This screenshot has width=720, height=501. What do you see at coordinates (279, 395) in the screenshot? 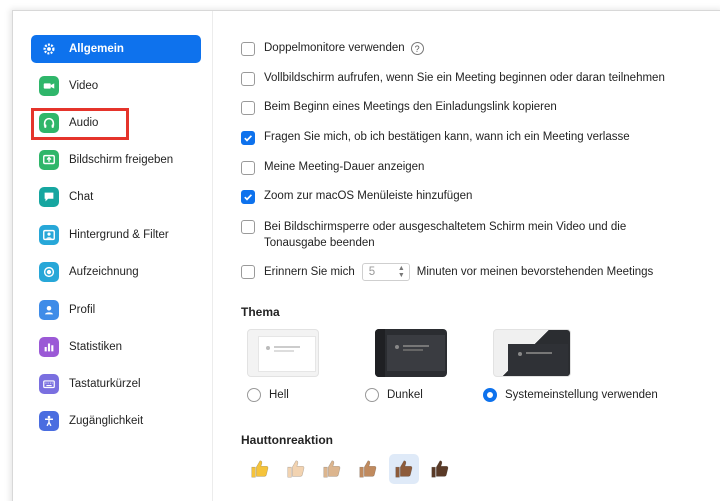
I see `theme-option-label: Hell` at bounding box center [279, 395].